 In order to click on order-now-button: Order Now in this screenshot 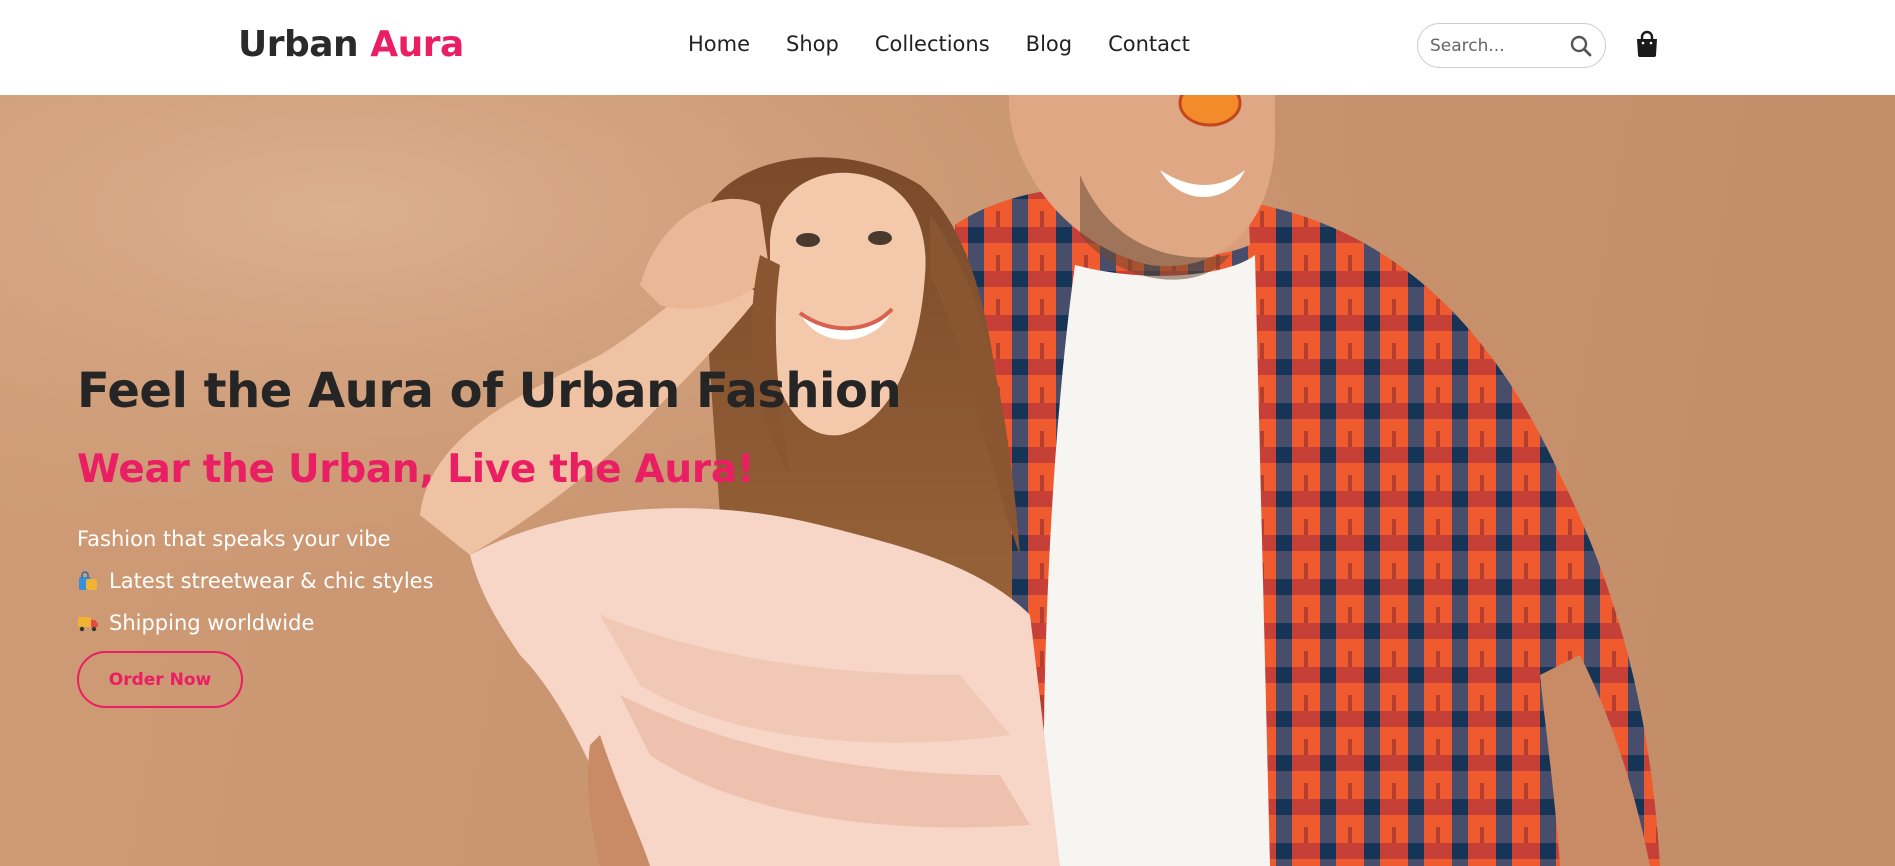, I will do `click(160, 679)`.